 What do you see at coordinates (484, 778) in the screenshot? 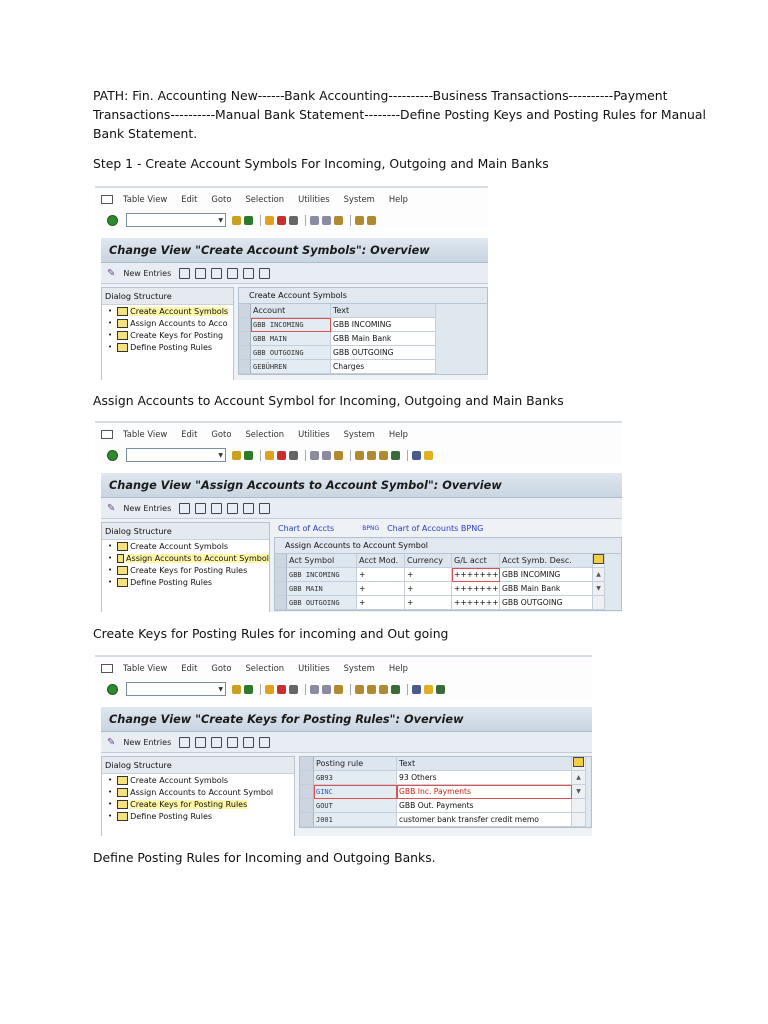
I see `table-cell: 93 Others` at bounding box center [484, 778].